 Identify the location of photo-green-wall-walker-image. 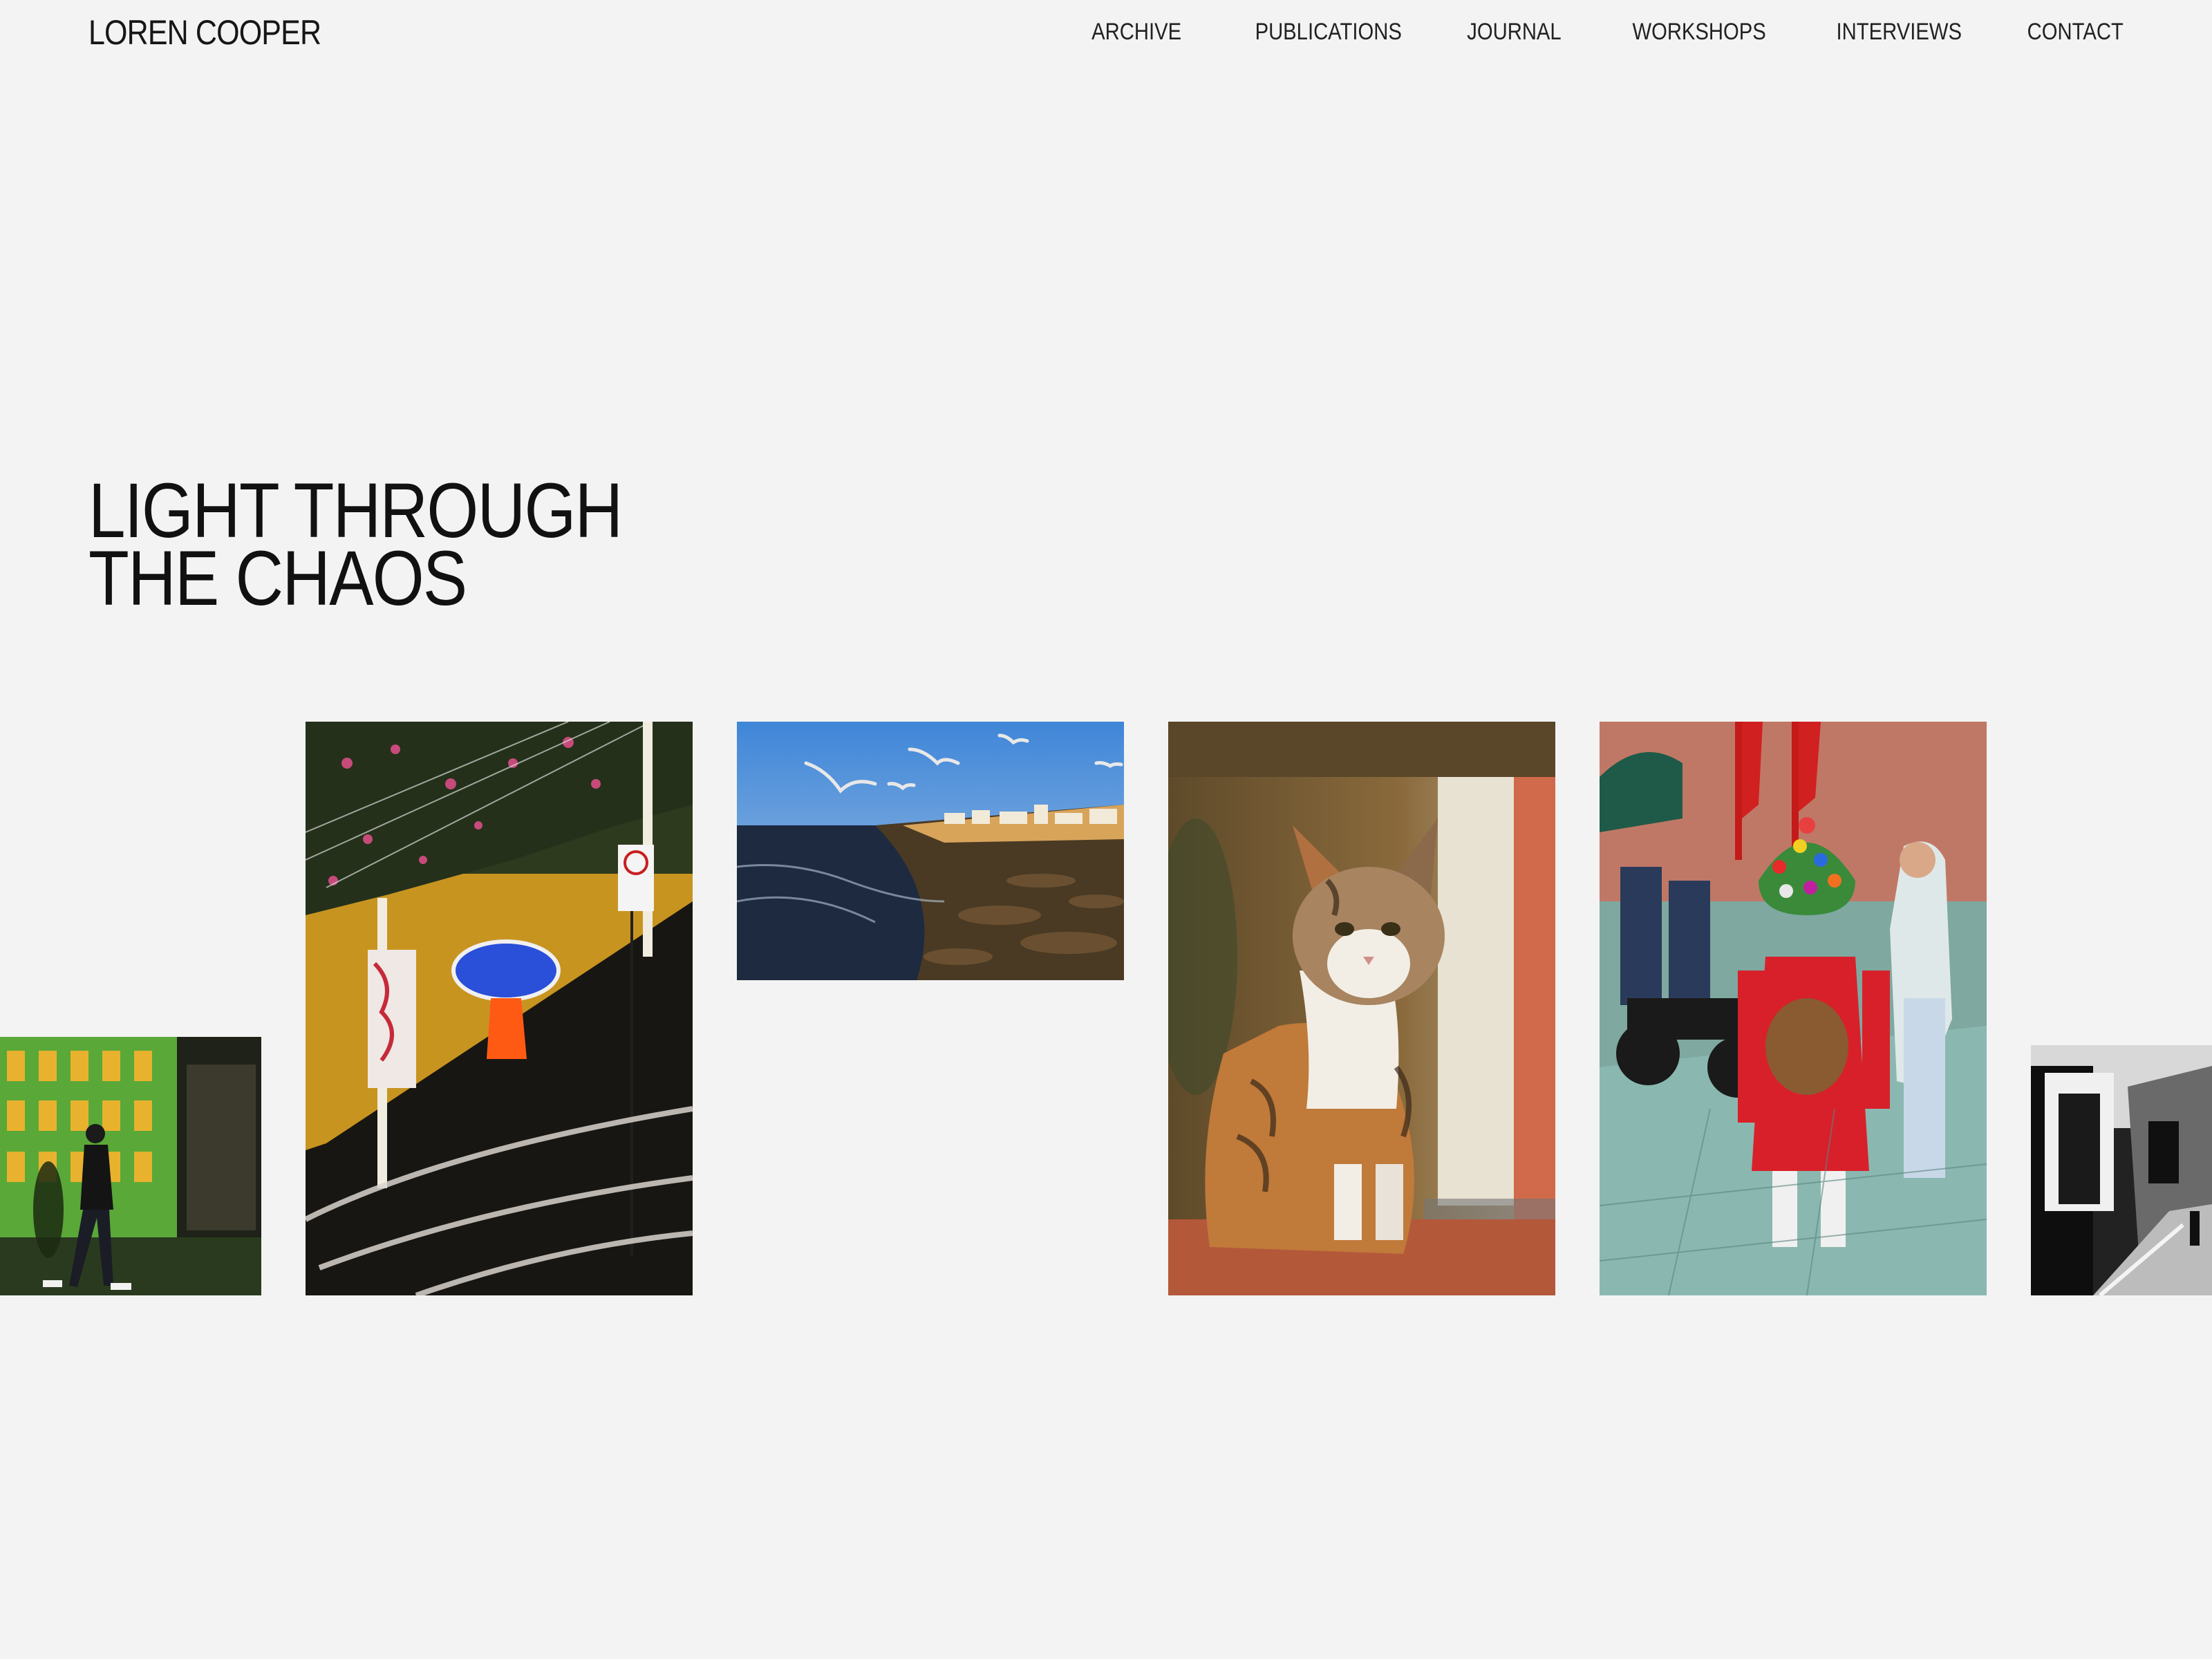
(130, 1166).